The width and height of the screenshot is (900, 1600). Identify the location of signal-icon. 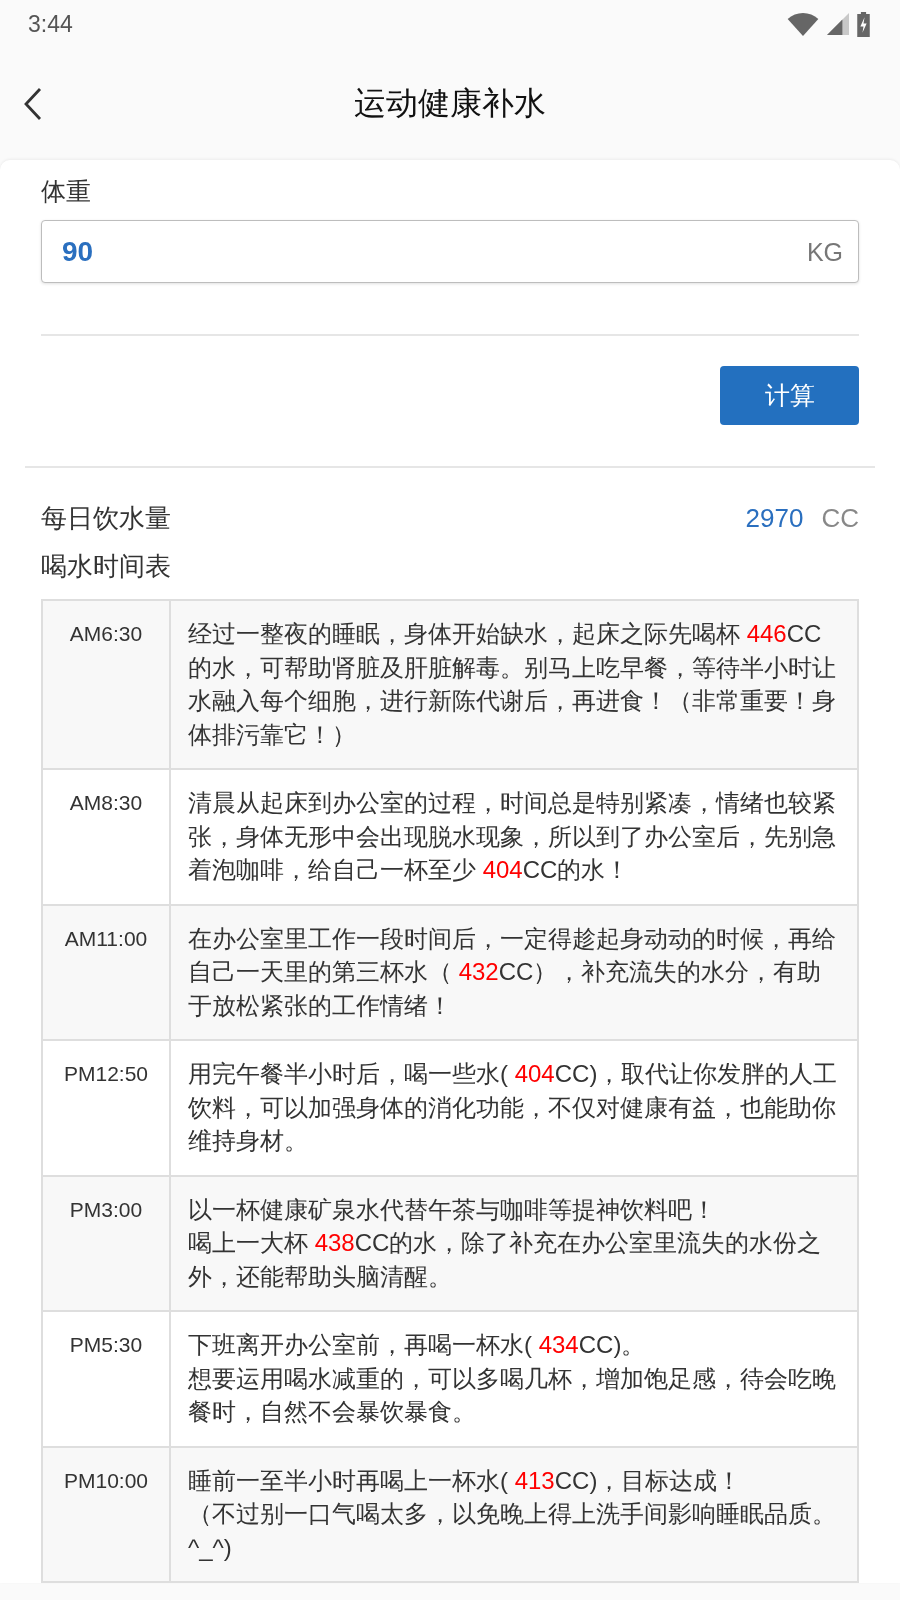
(838, 24).